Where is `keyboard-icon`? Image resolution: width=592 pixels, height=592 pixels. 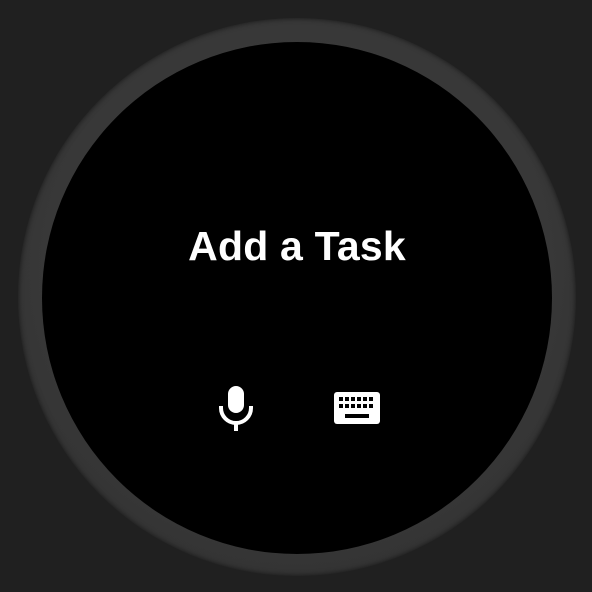
keyboard-icon is located at coordinates (357, 408).